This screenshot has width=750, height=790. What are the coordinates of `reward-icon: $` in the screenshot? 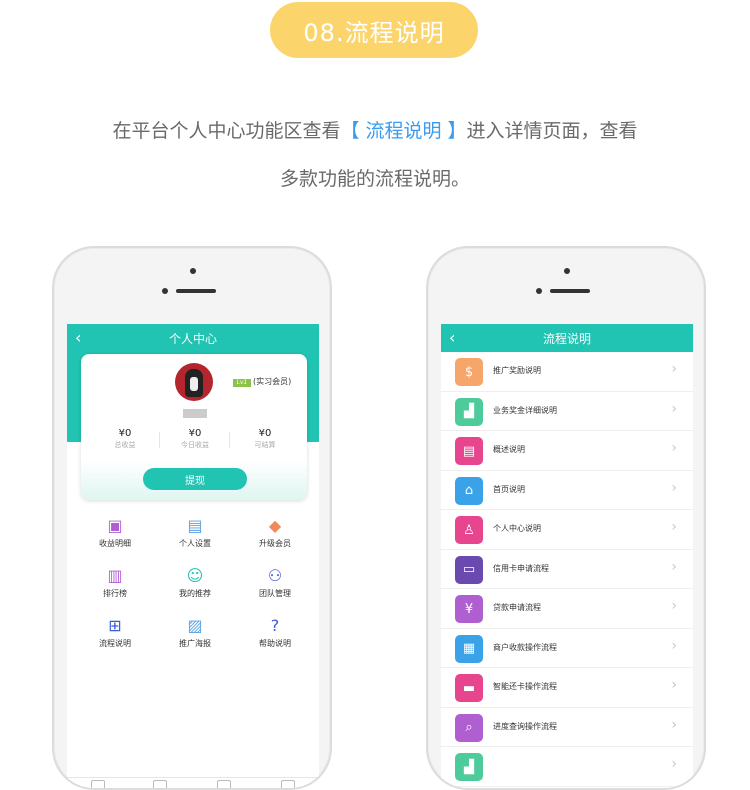 It's located at (469, 372).